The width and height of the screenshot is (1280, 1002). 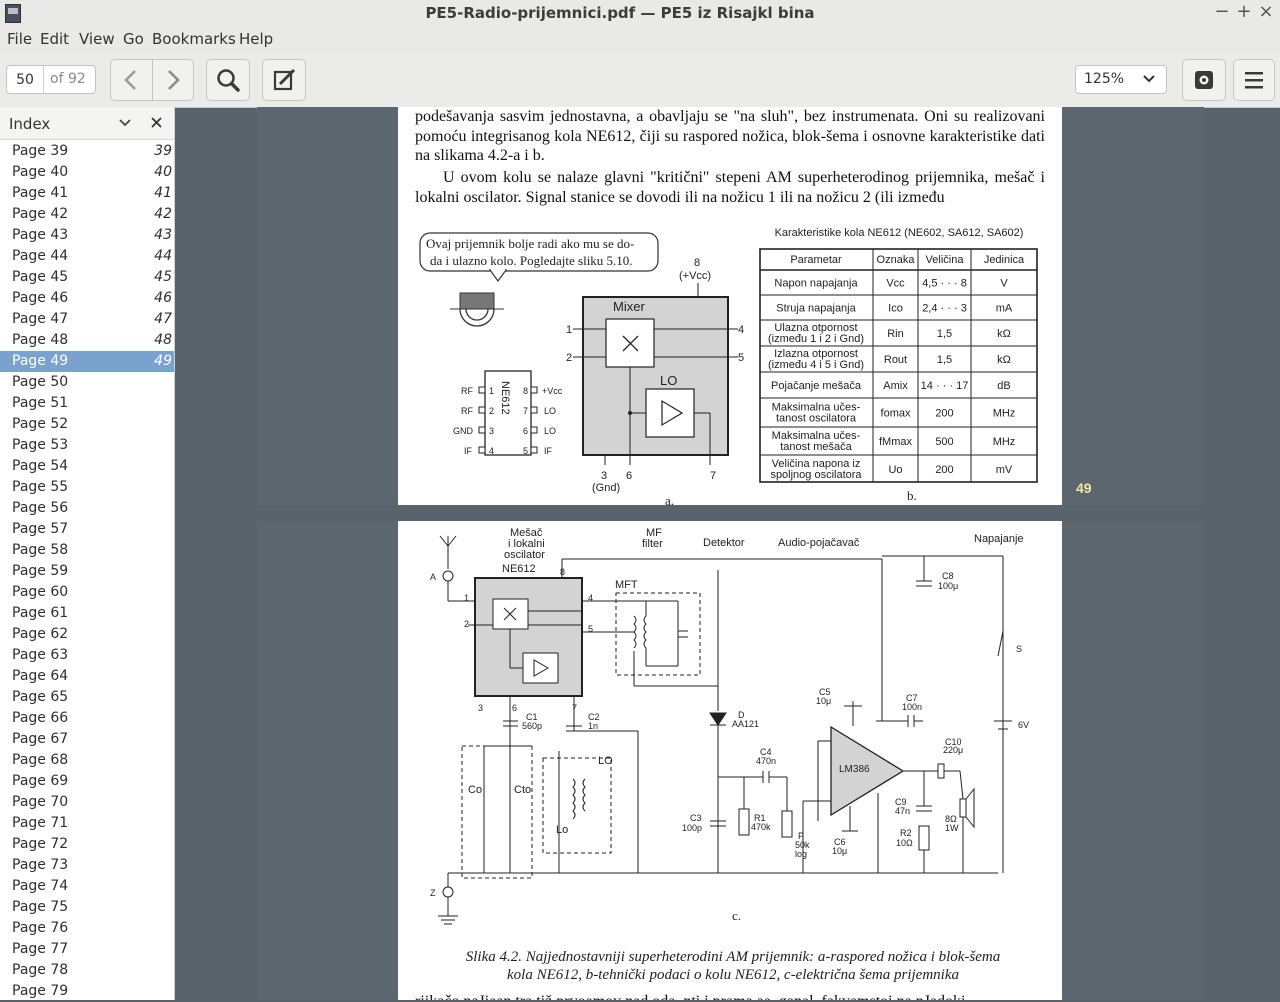 I want to click on menu-view: View, so click(x=97, y=39).